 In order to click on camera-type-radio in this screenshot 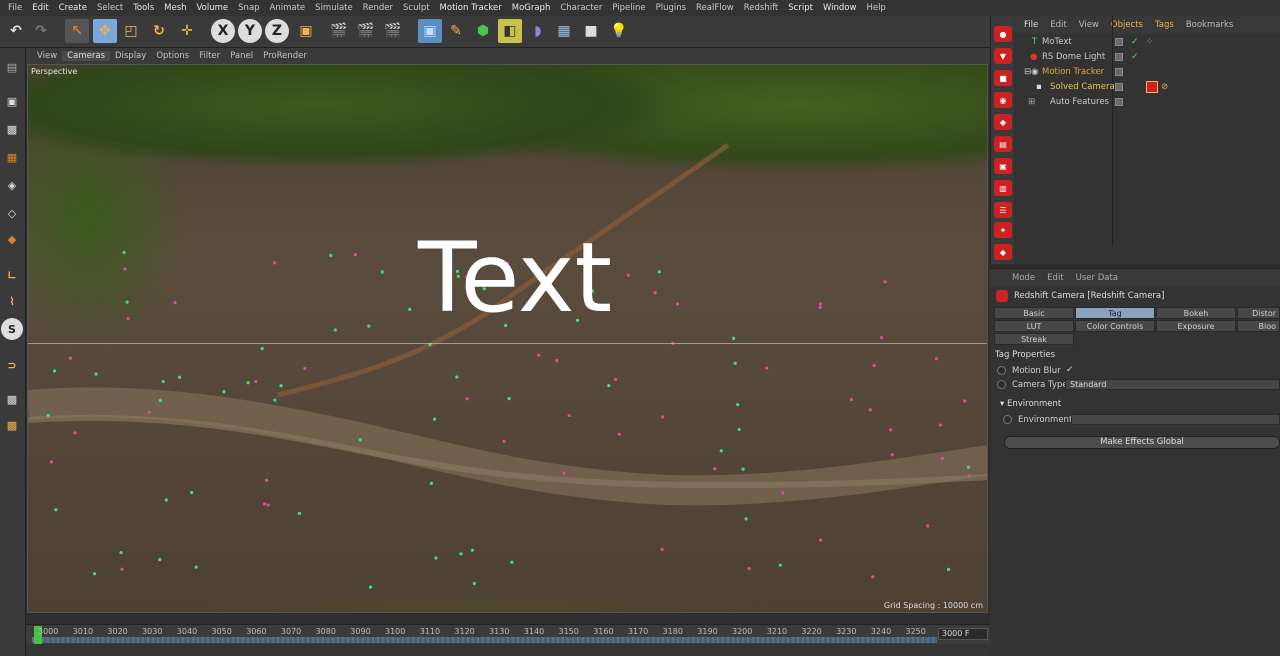, I will do `click(1001, 384)`.